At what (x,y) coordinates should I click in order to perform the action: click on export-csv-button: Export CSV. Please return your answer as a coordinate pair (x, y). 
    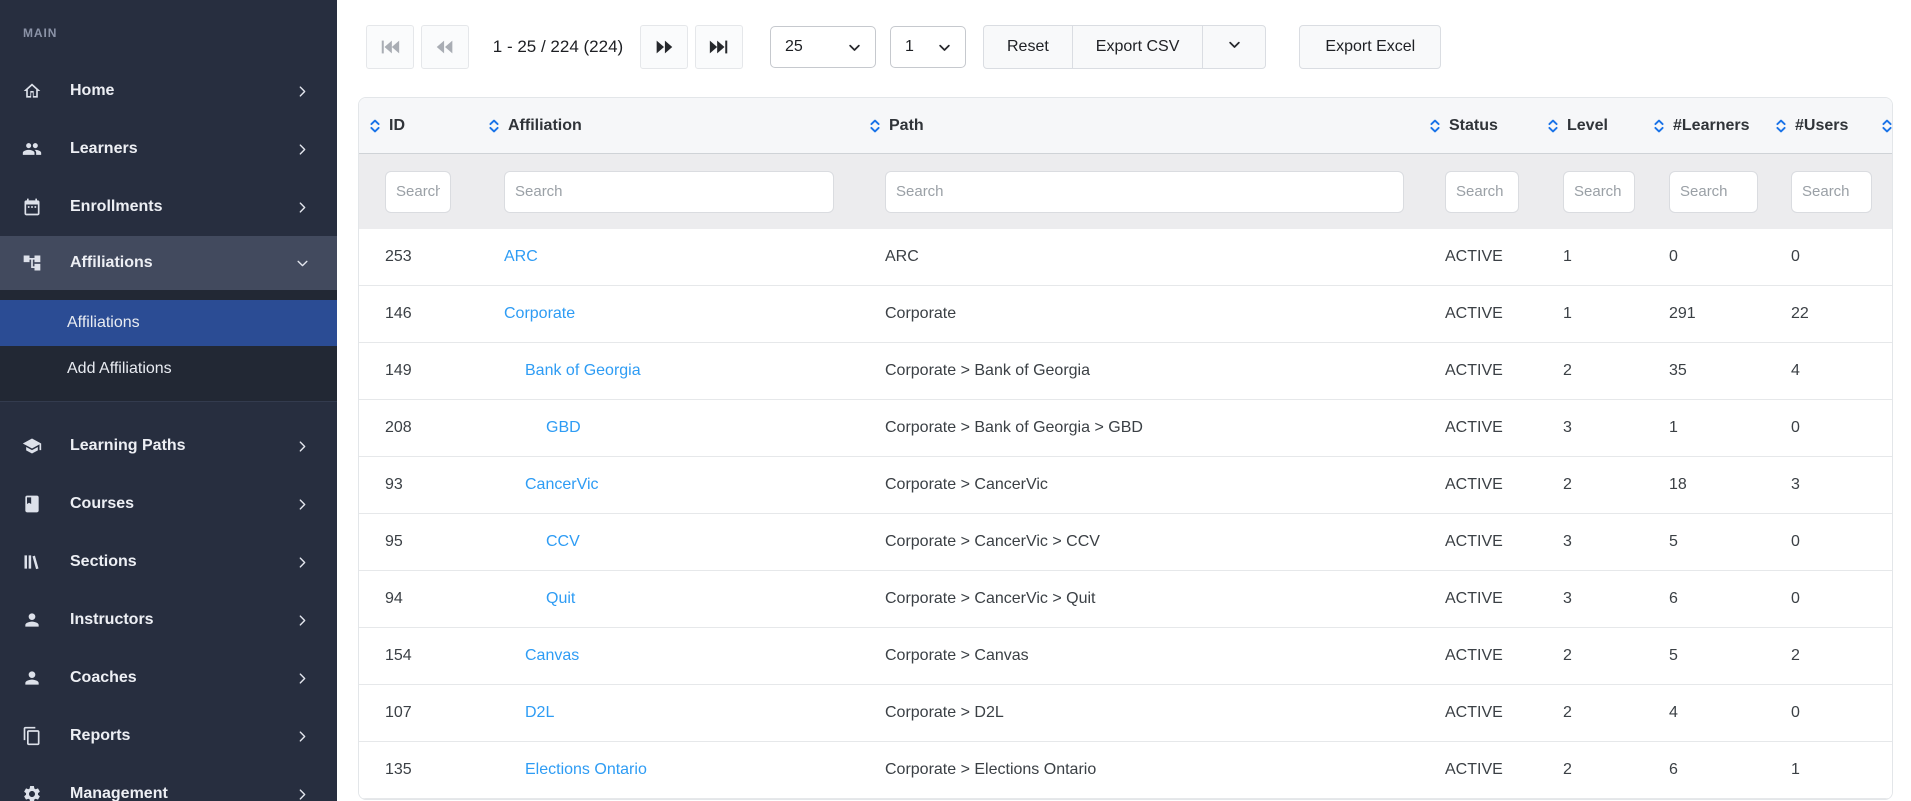
    Looking at the image, I should click on (1138, 47).